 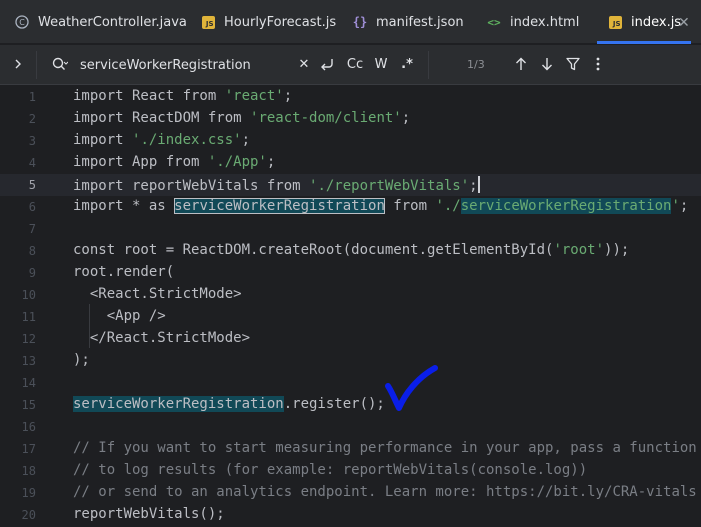 What do you see at coordinates (280, 22) in the screenshot?
I see `tab-label: HourlyForecast.js` at bounding box center [280, 22].